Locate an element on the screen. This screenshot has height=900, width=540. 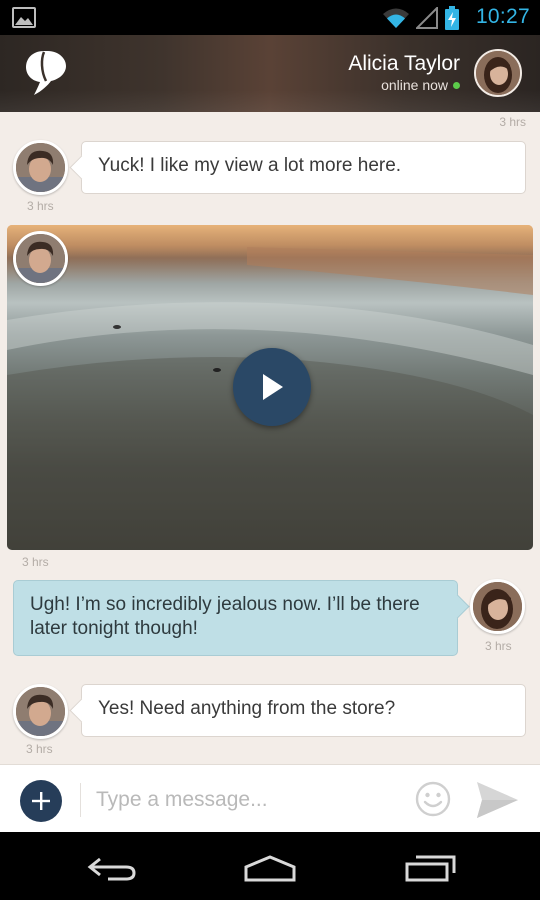
send-button is located at coordinates (497, 800).